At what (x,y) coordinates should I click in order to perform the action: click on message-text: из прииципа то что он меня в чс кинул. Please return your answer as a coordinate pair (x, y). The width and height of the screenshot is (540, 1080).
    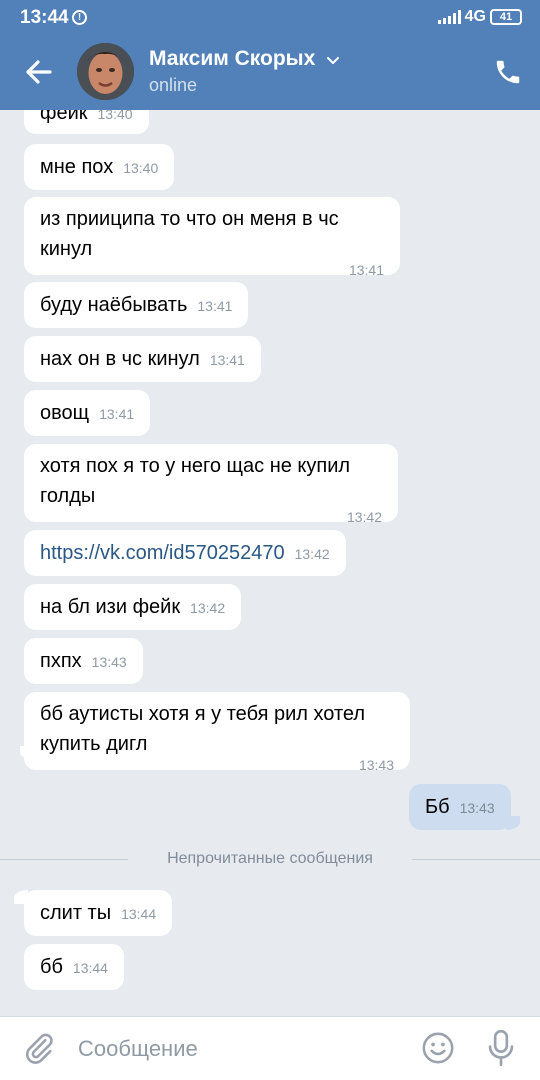
    Looking at the image, I should click on (189, 234).